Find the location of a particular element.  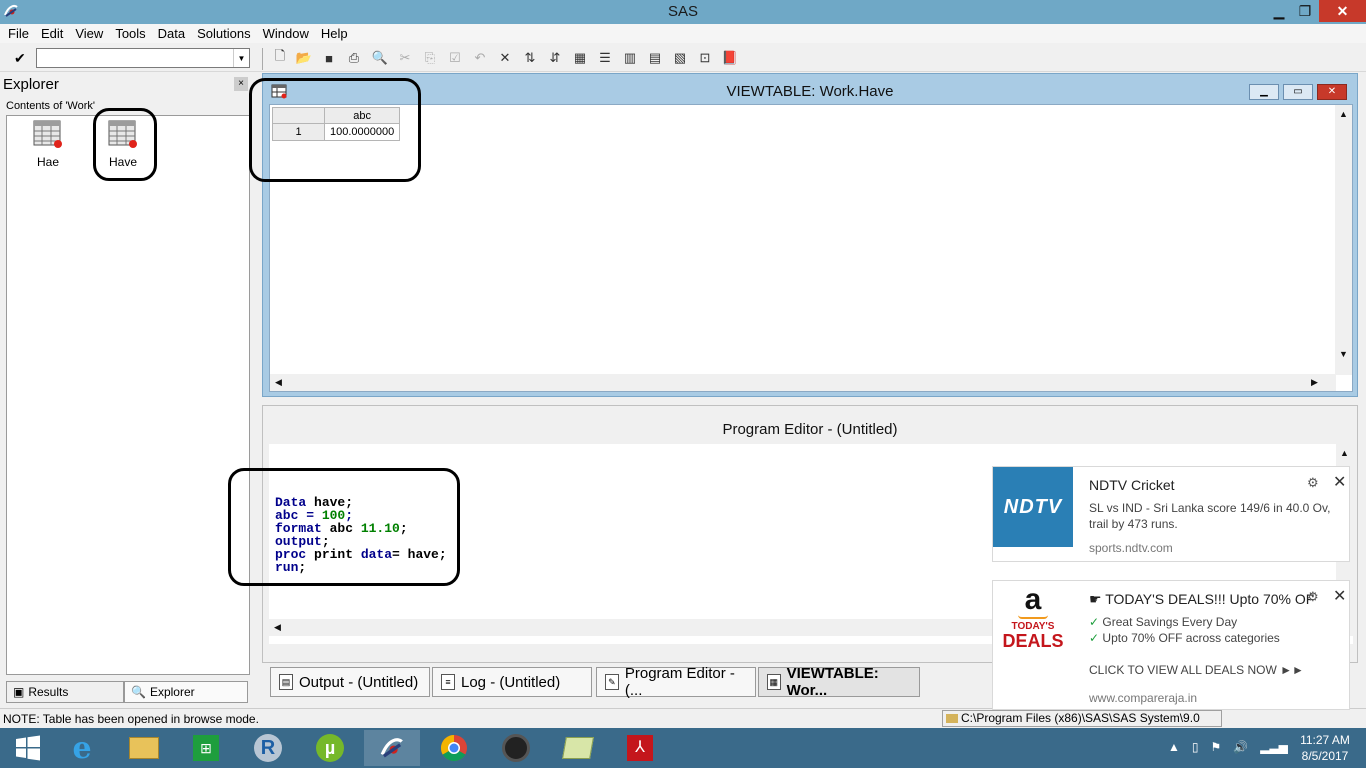

column-icon: ▥ is located at coordinates (630, 58).